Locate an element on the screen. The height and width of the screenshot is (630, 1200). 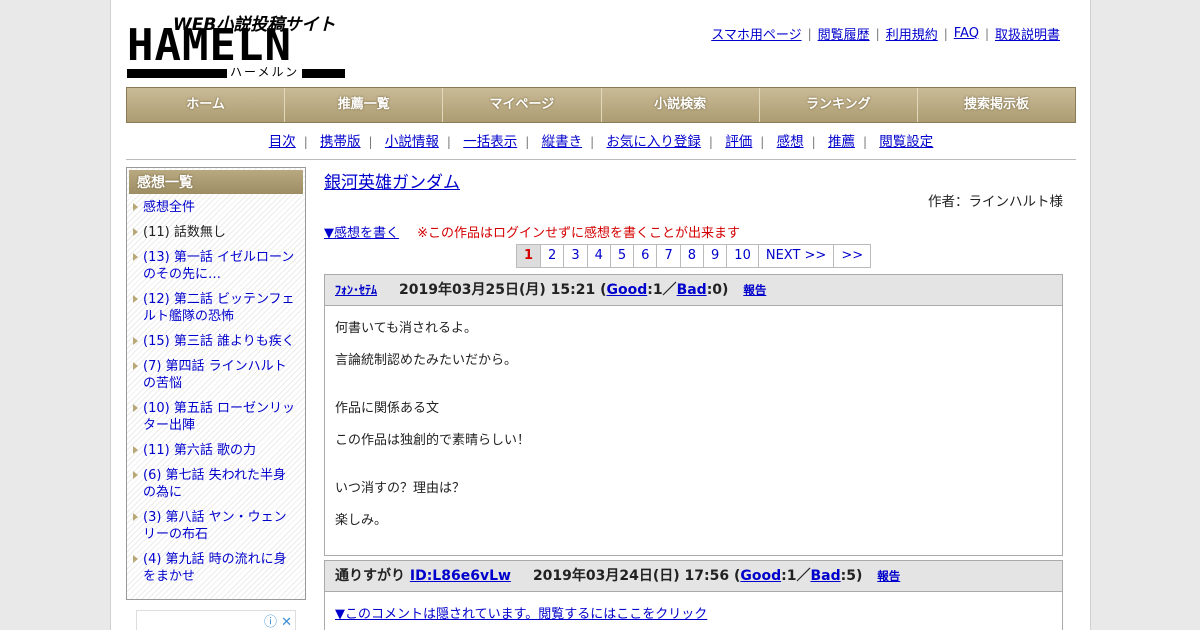
page-link: 4 is located at coordinates (598, 256).